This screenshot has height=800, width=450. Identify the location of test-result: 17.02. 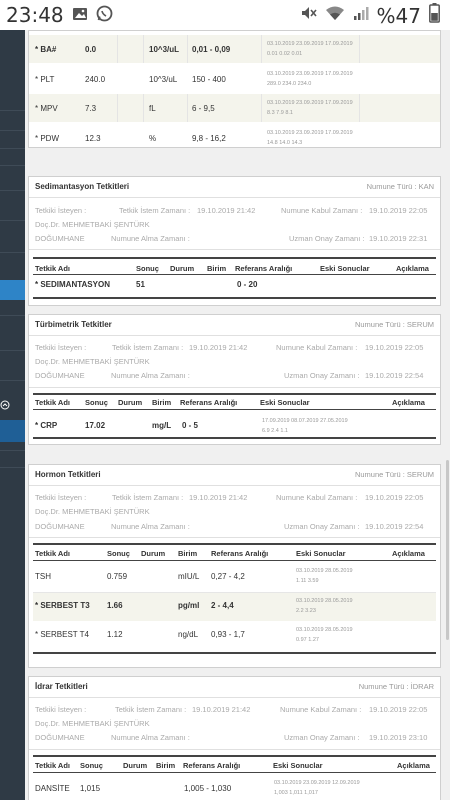
(95, 425).